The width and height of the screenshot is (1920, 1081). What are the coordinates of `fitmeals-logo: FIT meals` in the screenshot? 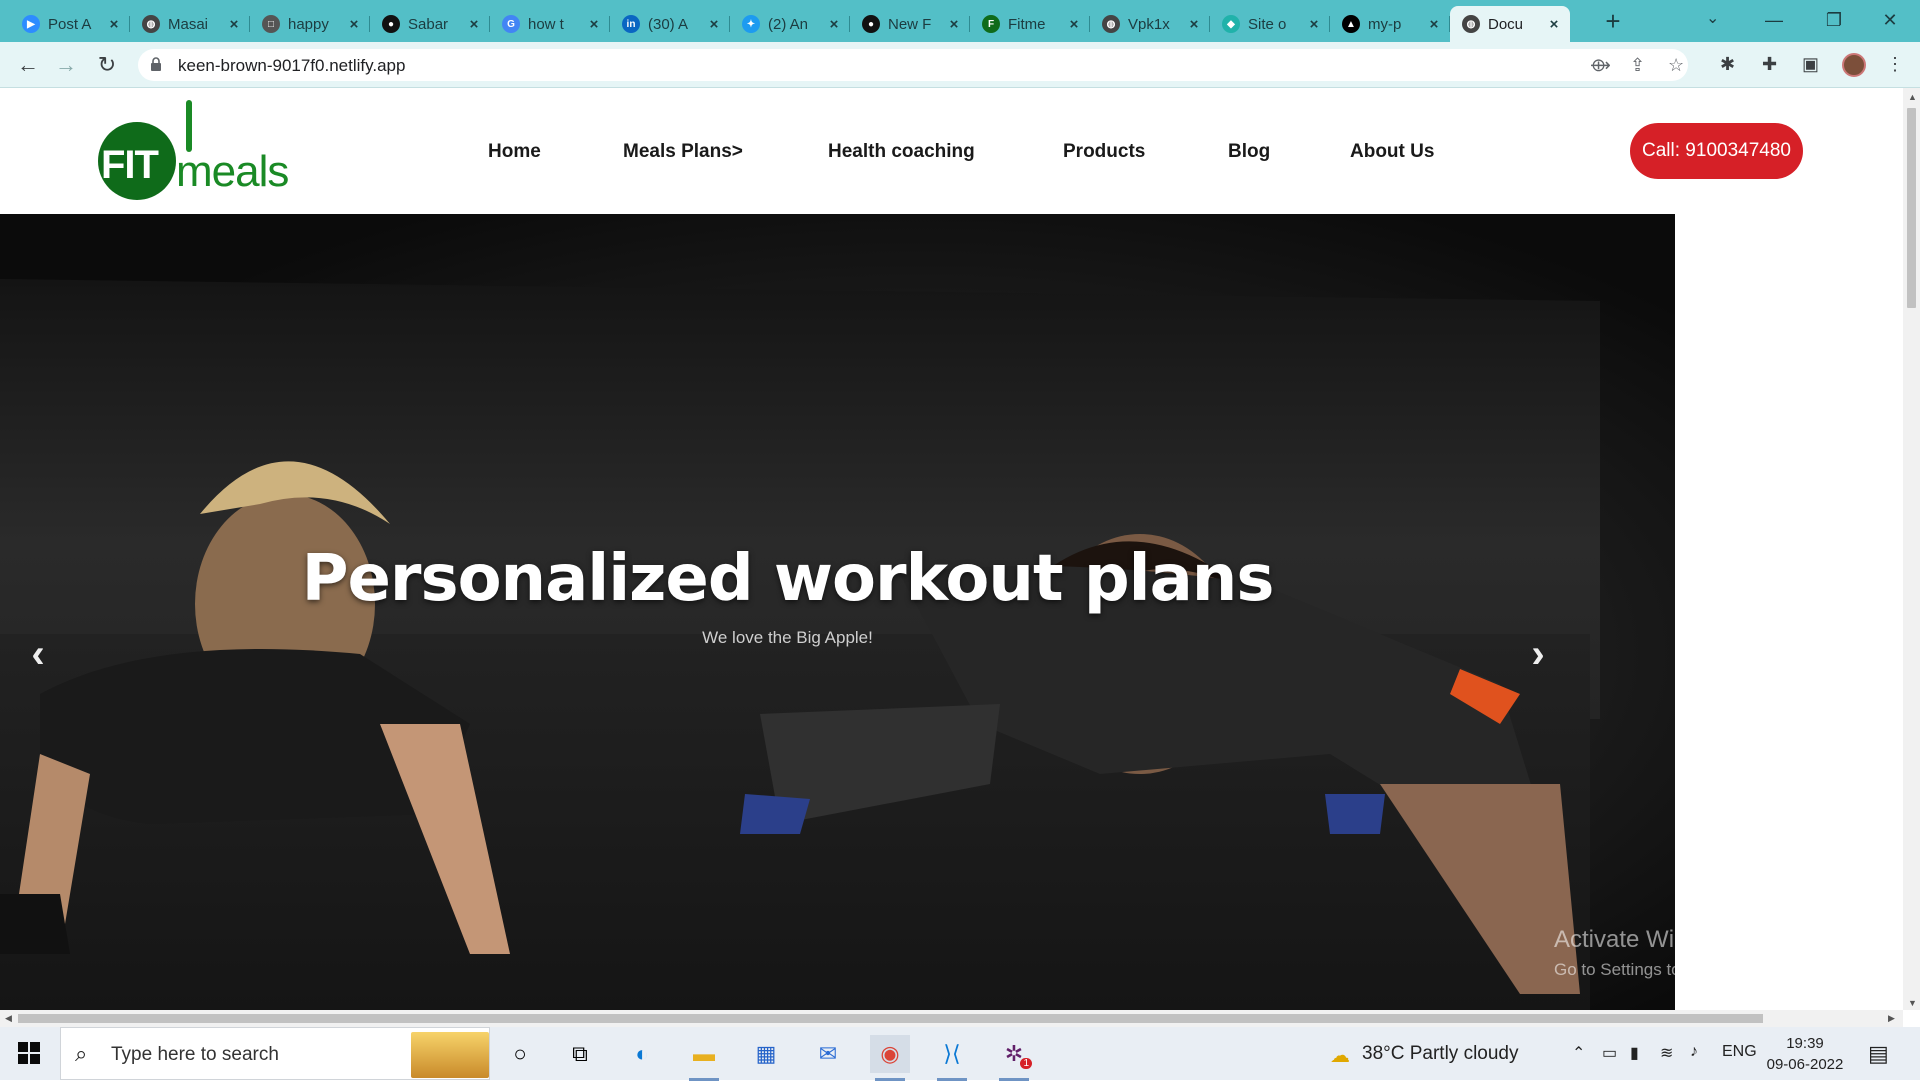 It's located at (198, 150).